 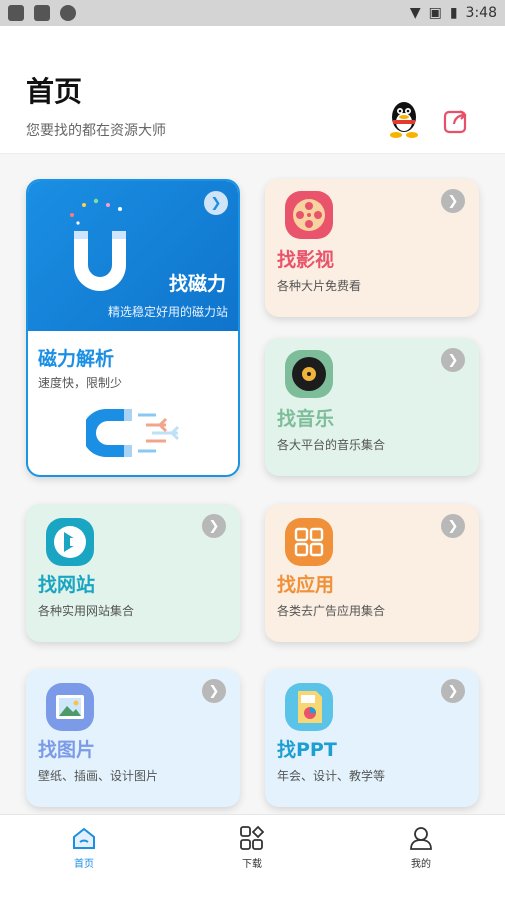 I want to click on sync-notification-icon, so click(x=68, y=13).